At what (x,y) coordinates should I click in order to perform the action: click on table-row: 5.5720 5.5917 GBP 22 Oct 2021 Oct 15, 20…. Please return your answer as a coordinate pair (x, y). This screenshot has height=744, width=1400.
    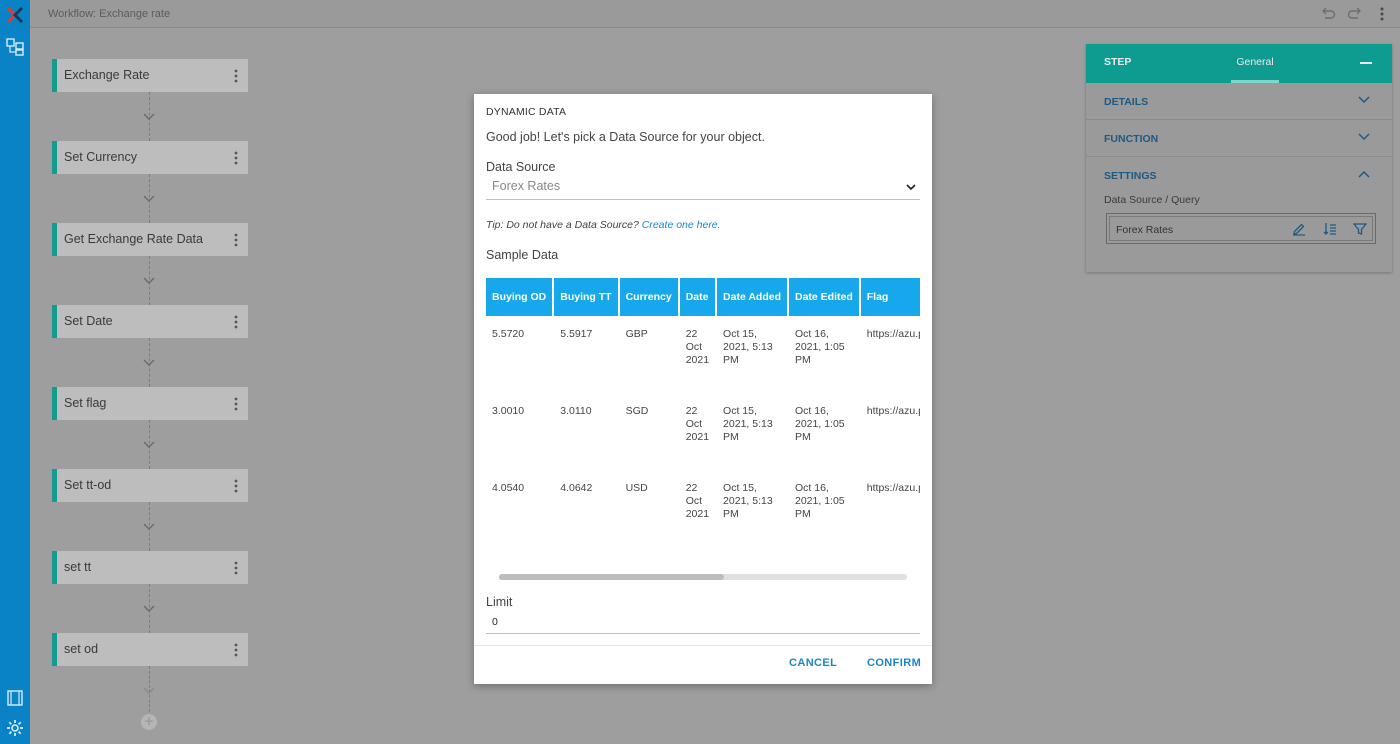
    Looking at the image, I should click on (703, 354).